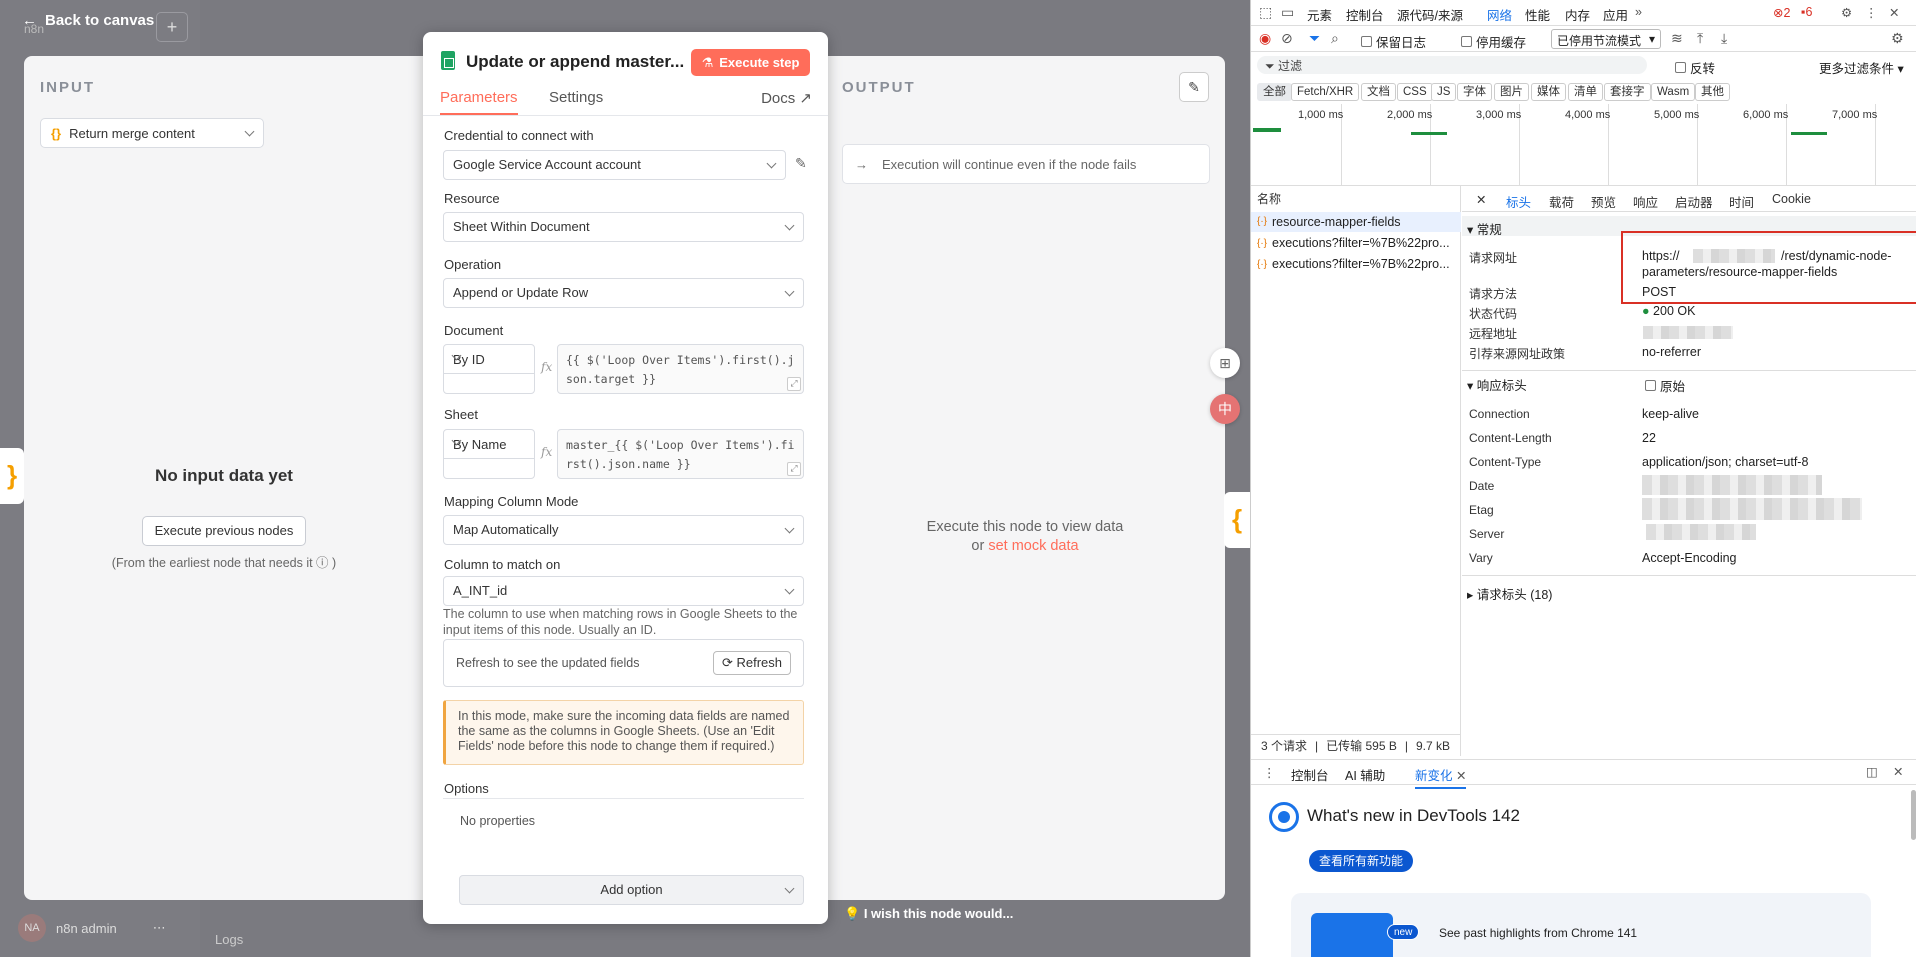 This screenshot has height=957, width=1916. I want to click on chip-doc: 文档, so click(1378, 92).